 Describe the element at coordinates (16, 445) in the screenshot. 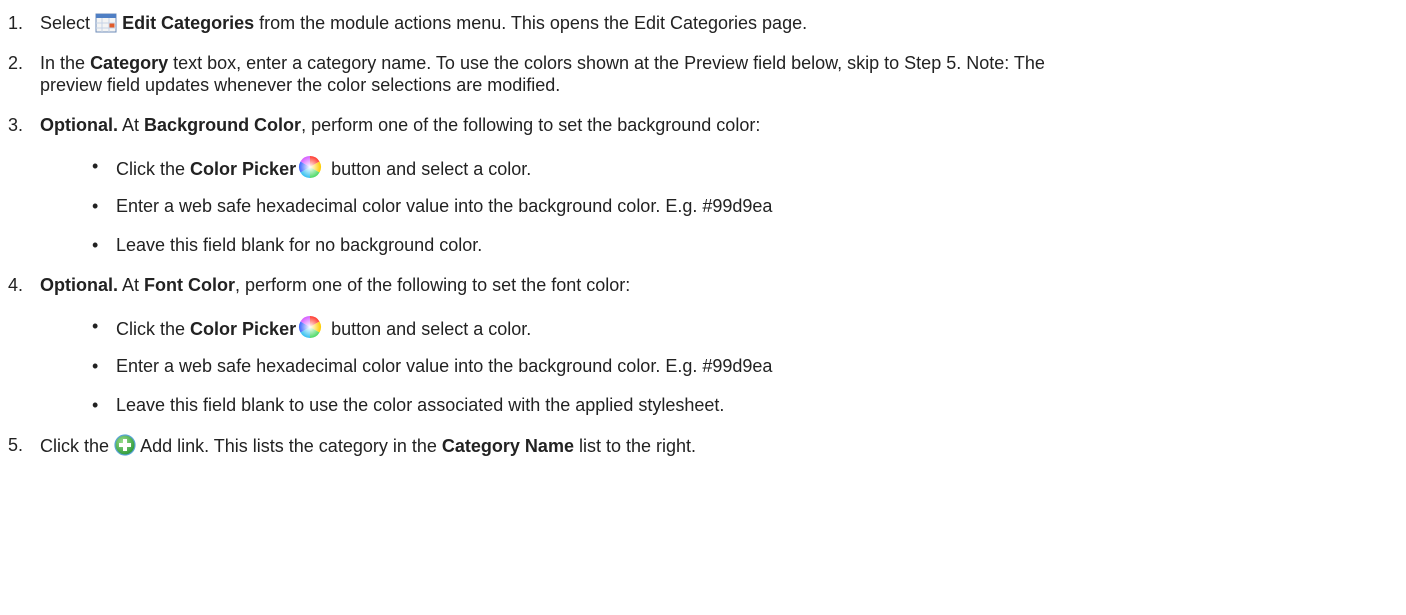

I see `step-number: 5.` at that location.